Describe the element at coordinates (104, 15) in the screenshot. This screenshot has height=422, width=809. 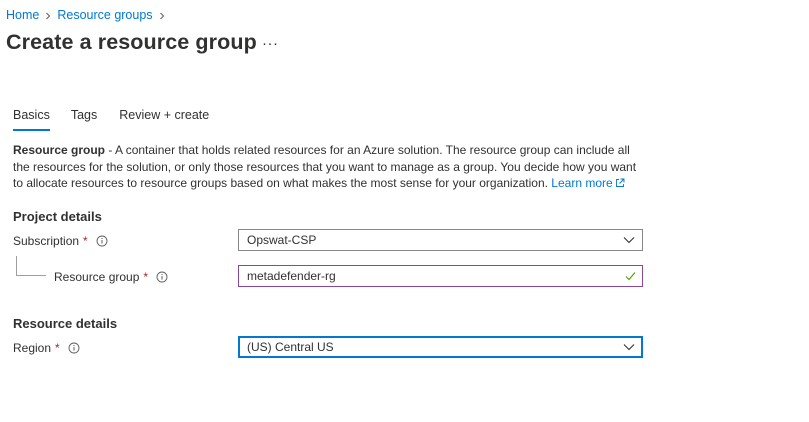
I see `breadcrumb-resource-groups-link: Resource groups` at that location.